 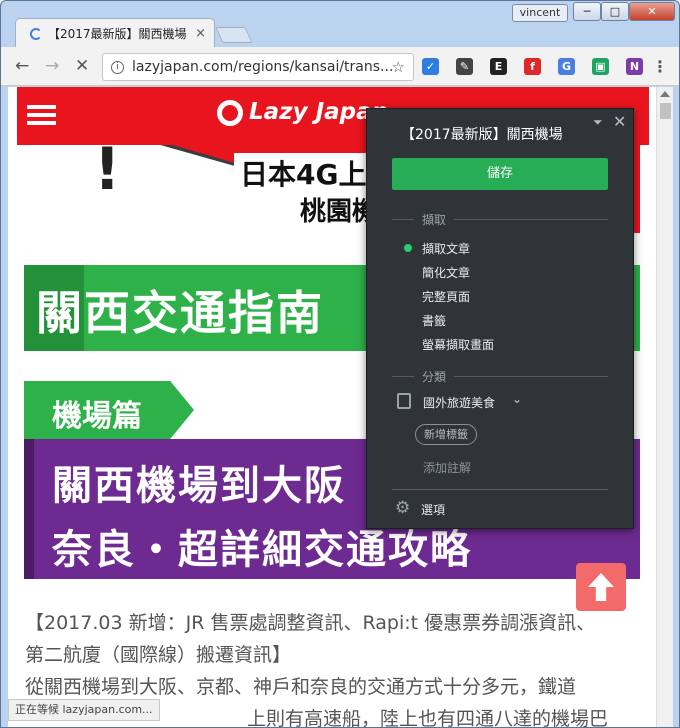 I want to click on notebook-icon, so click(x=404, y=401).